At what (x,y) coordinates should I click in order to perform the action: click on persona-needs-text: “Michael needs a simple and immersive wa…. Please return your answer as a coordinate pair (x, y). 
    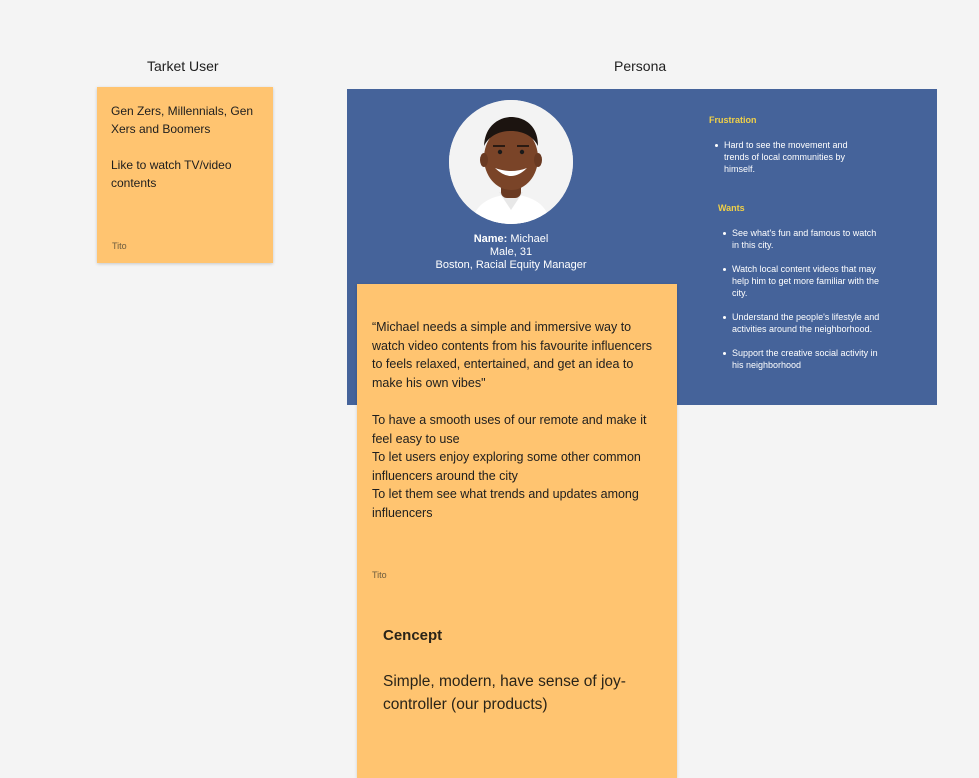
    Looking at the image, I should click on (518, 420).